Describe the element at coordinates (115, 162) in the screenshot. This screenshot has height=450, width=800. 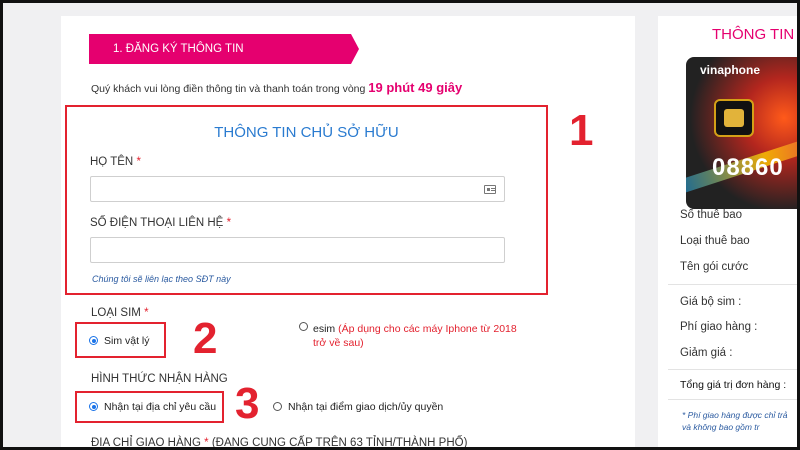
I see `name-label: HỌ TÊN *` at that location.